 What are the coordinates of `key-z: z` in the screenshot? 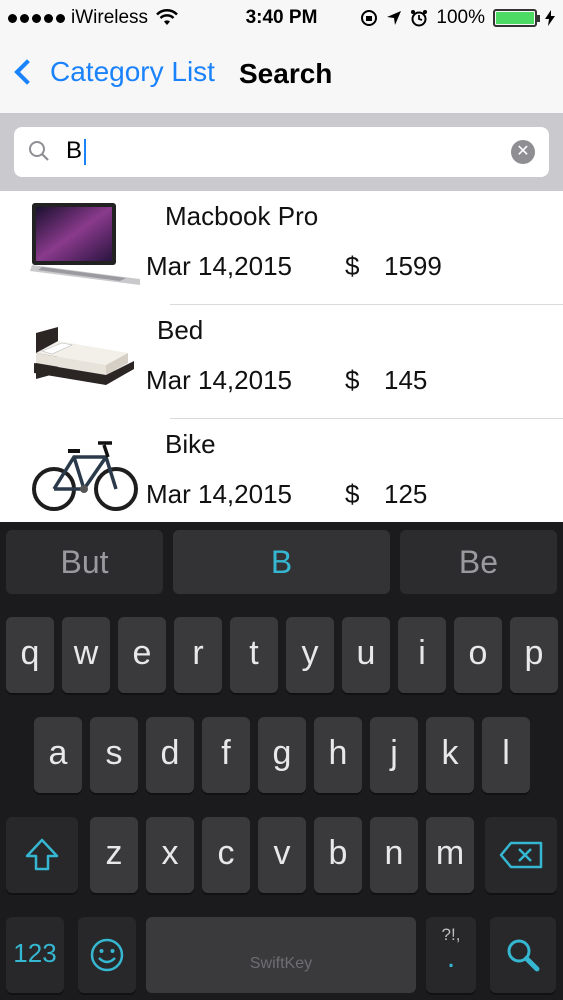 It's located at (114, 855).